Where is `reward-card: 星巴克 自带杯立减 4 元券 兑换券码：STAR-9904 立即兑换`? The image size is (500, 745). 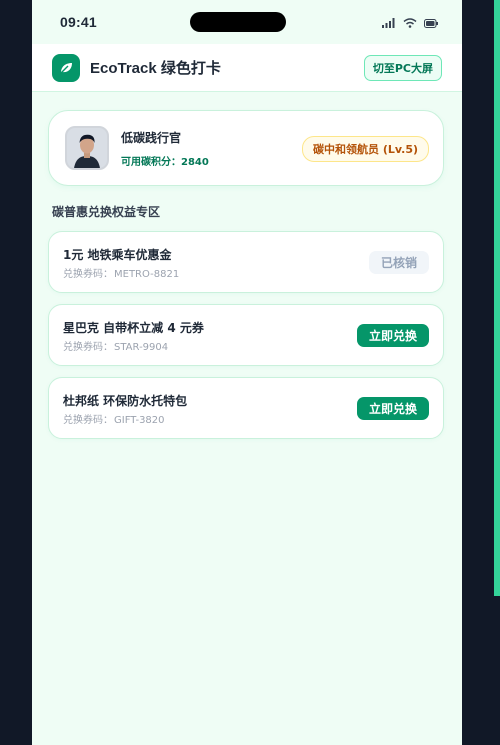 reward-card: 星巴克 自带杯立减 4 元券 兑换券码：STAR-9904 立即兑换 is located at coordinates (246, 335).